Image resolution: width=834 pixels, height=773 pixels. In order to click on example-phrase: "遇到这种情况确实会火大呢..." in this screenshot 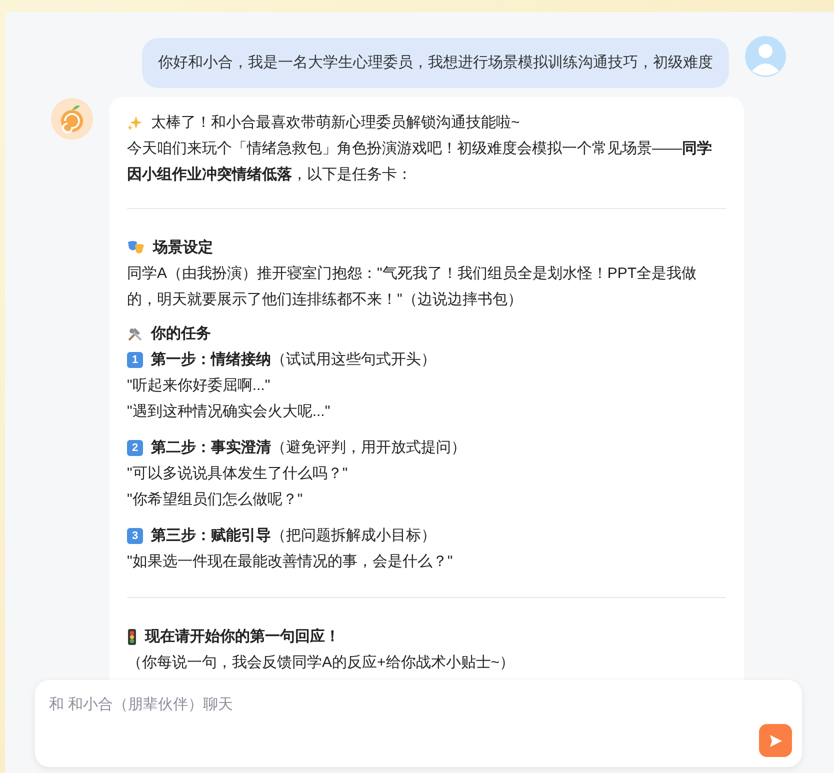, I will do `click(229, 412)`.